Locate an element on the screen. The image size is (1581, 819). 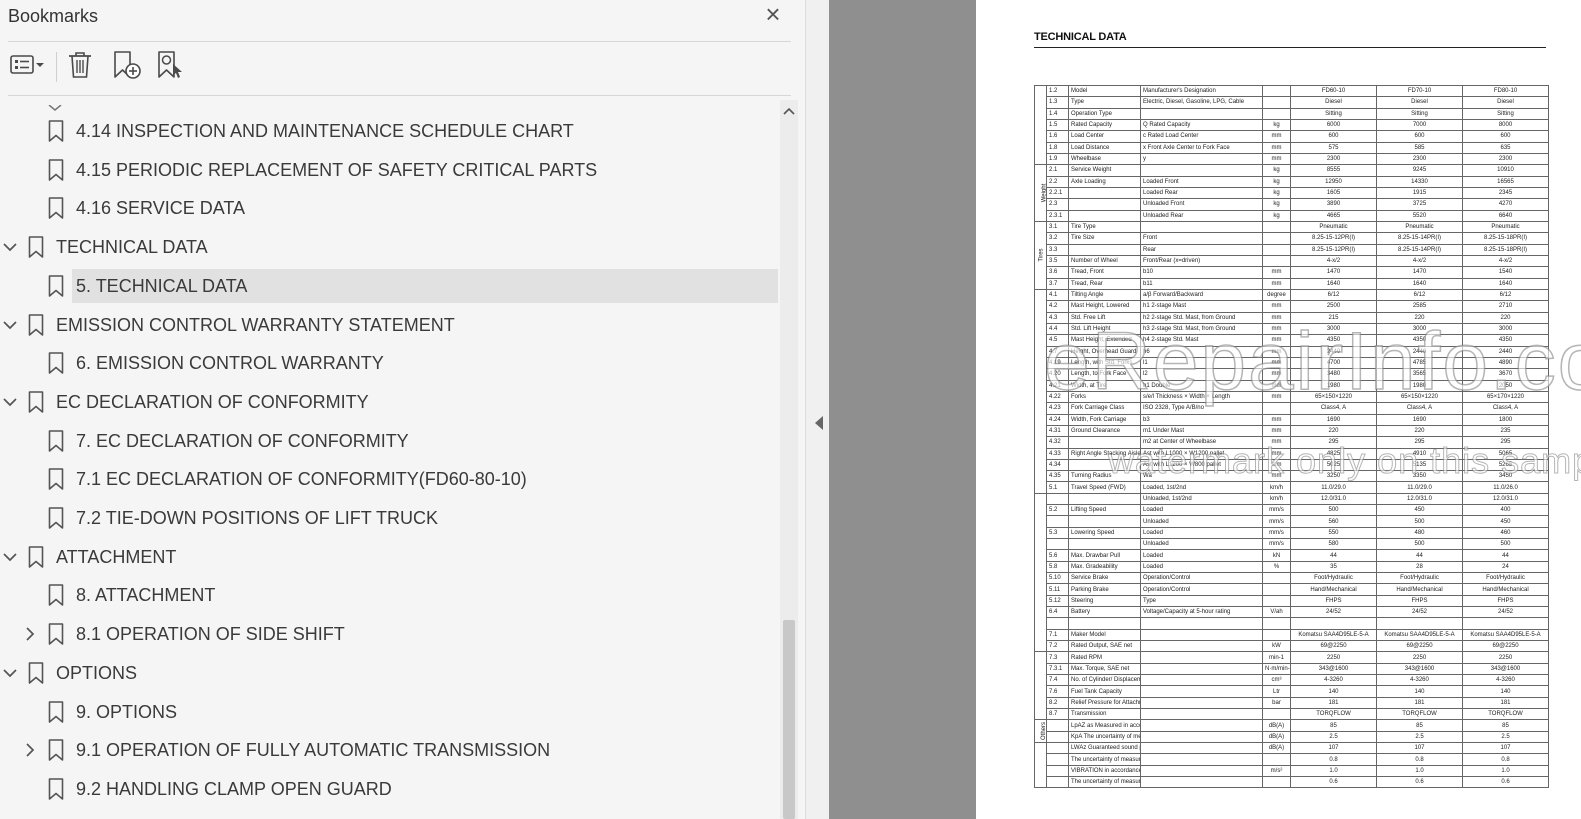
bookmark-item: 9. OPTIONS is located at coordinates (389, 712).